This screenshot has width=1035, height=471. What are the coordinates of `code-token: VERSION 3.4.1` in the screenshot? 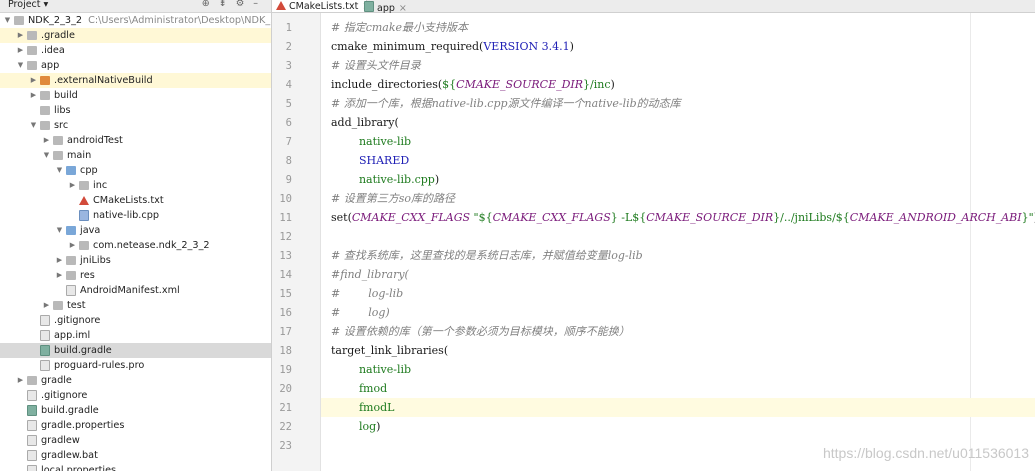 It's located at (526, 46).